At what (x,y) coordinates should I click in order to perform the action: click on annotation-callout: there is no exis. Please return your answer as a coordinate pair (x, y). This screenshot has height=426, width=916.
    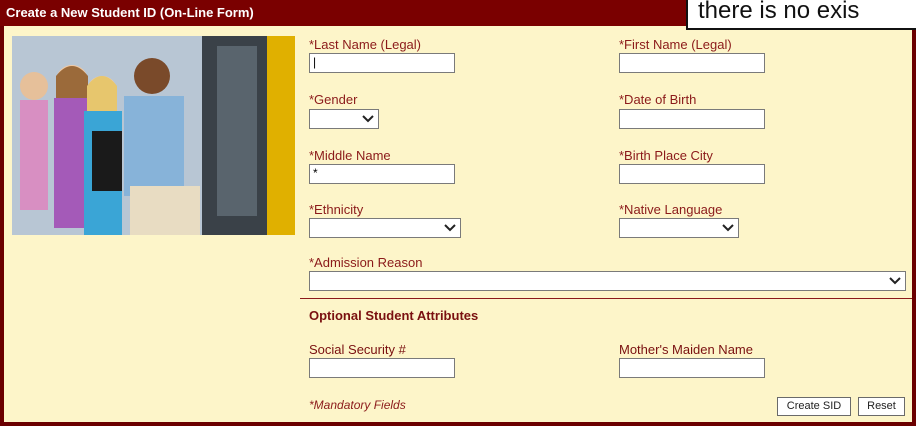
    Looking at the image, I should click on (801, 15).